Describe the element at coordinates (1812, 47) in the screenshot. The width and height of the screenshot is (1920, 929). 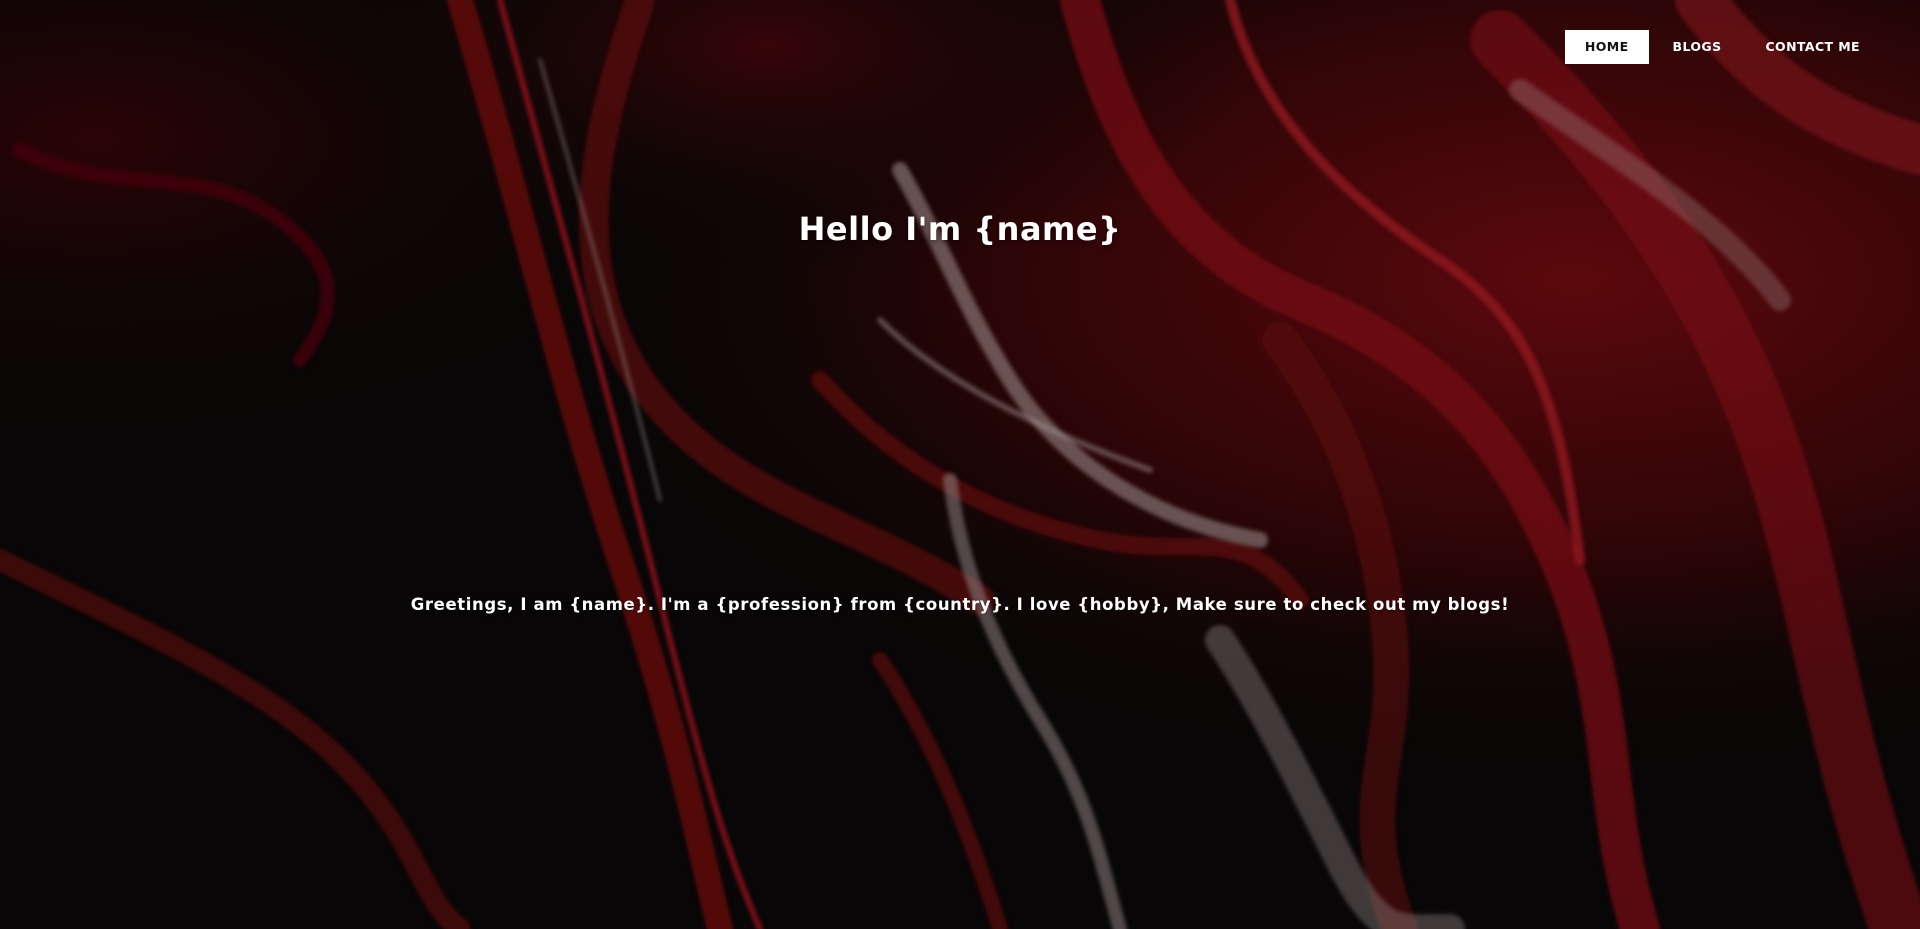
I see `nav-contact-link: CONTACT ME` at that location.